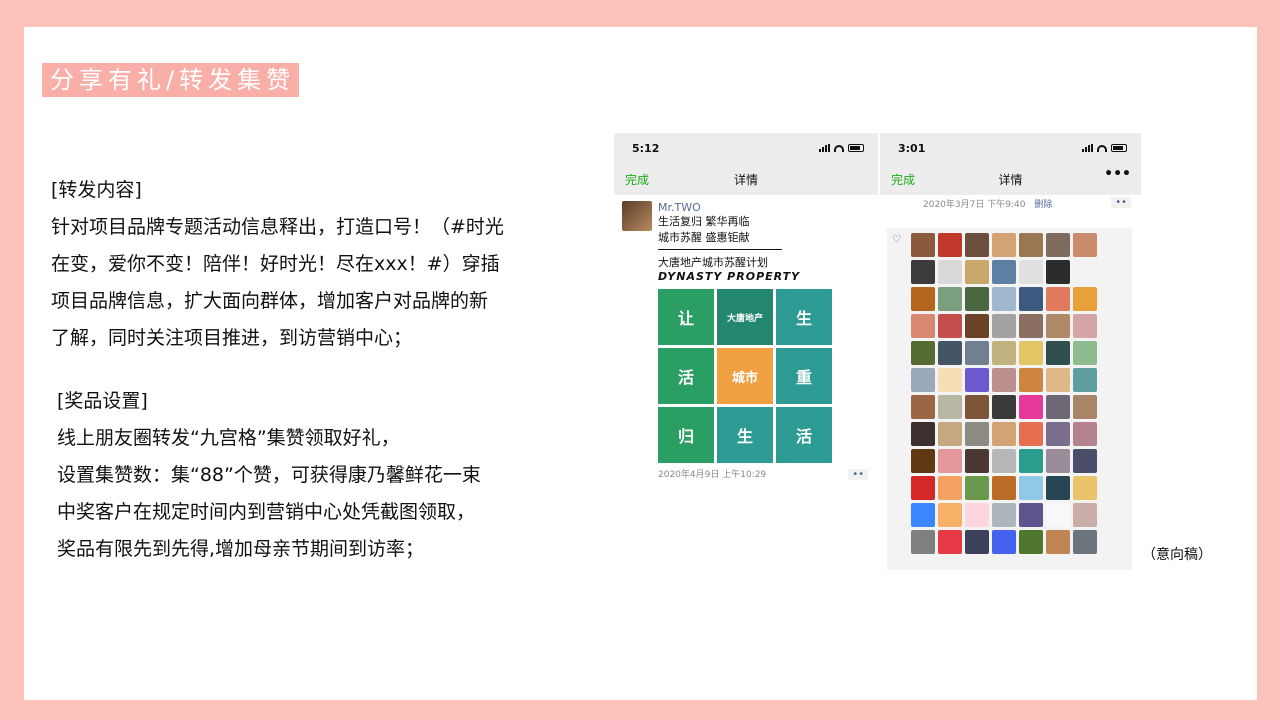  What do you see at coordinates (768, 207) in the screenshot?
I see `post-username: Mr.TWO` at bounding box center [768, 207].